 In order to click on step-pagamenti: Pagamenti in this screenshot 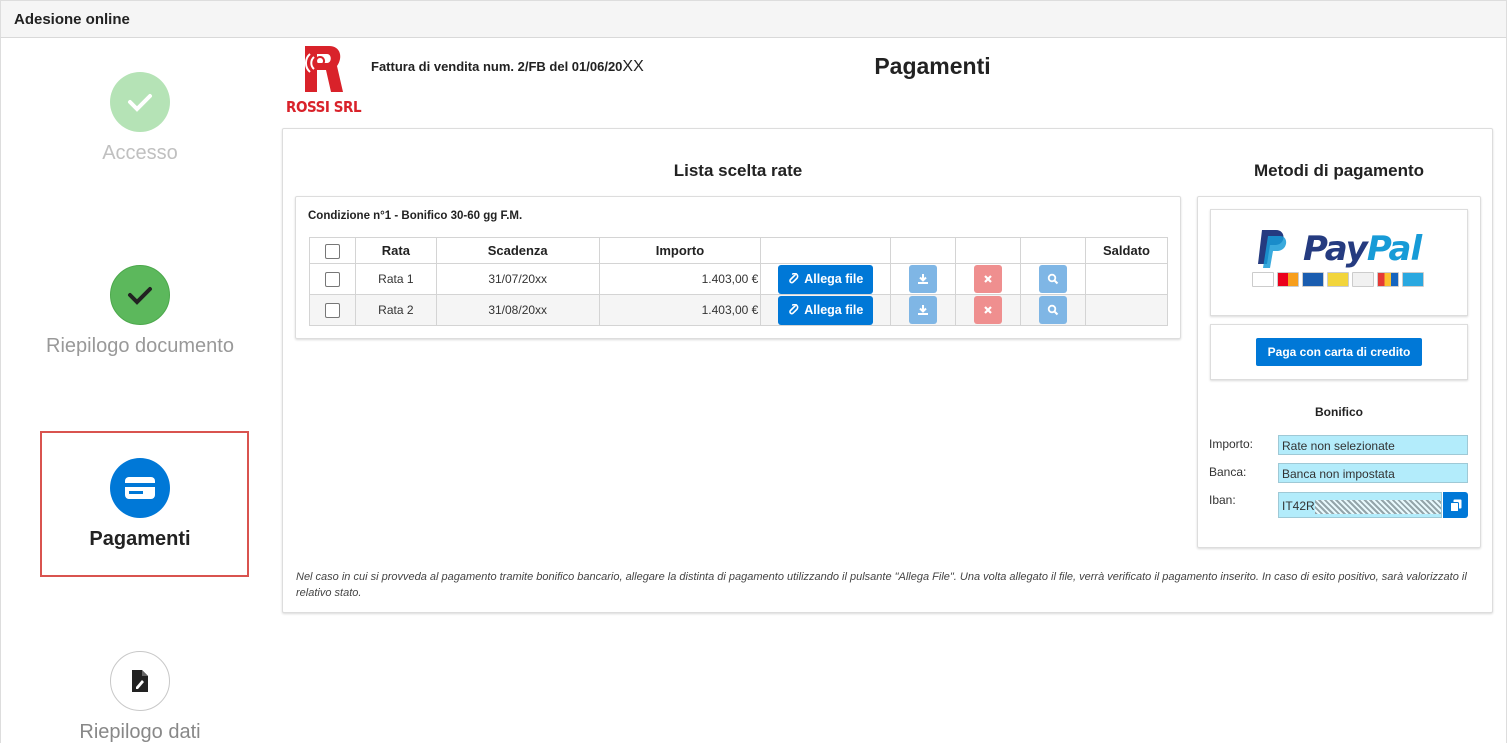, I will do `click(140, 504)`.